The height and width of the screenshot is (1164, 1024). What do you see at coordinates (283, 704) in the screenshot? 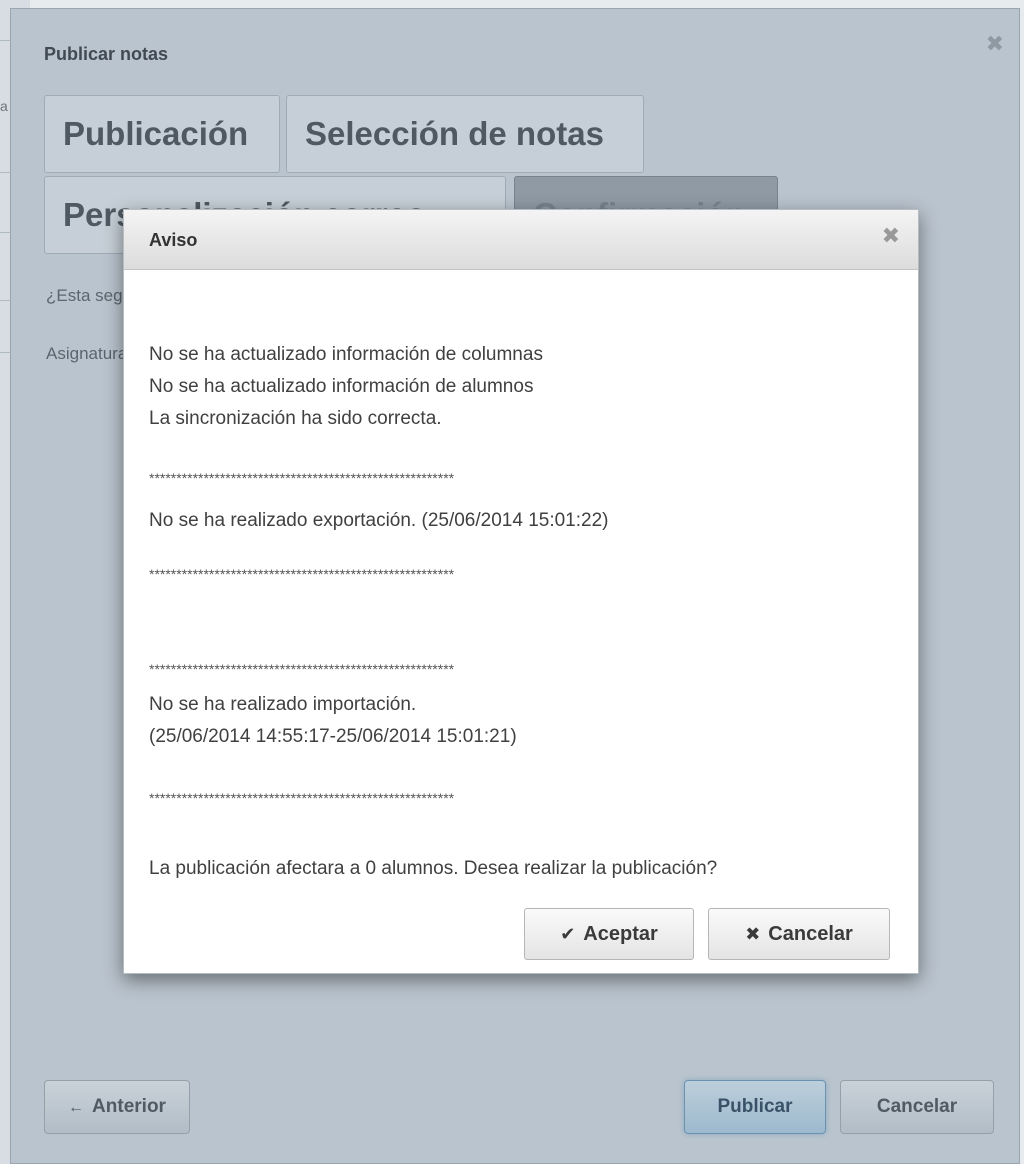
I see `message-line: No se ha realizado importación.` at bounding box center [283, 704].